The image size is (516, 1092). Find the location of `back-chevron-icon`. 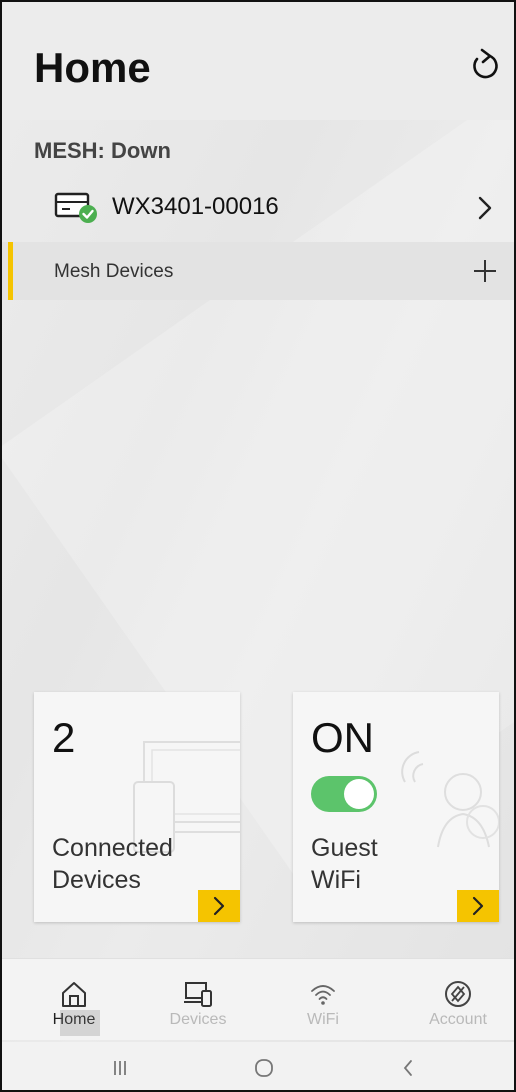

back-chevron-icon is located at coordinates (407, 1068).